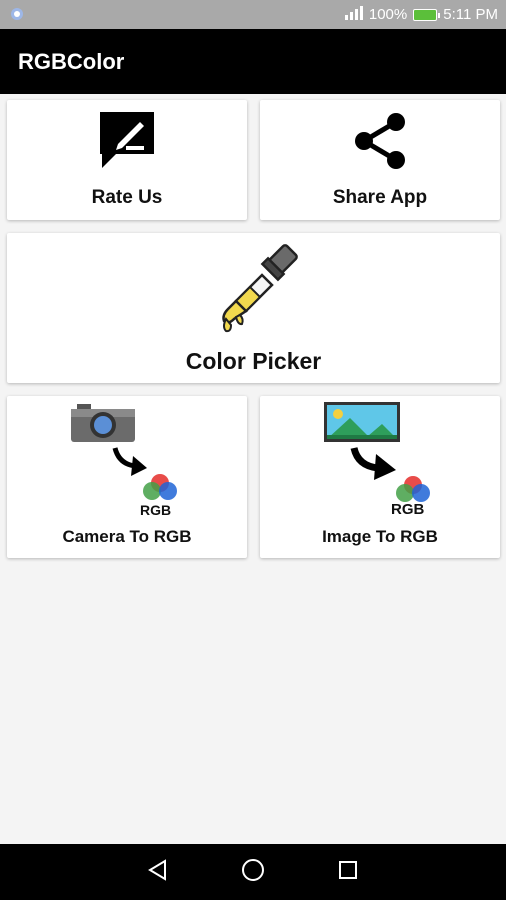 The height and width of the screenshot is (900, 506). What do you see at coordinates (127, 477) in the screenshot?
I see `camera-to-rgb-button: RGB Camera To RGB` at bounding box center [127, 477].